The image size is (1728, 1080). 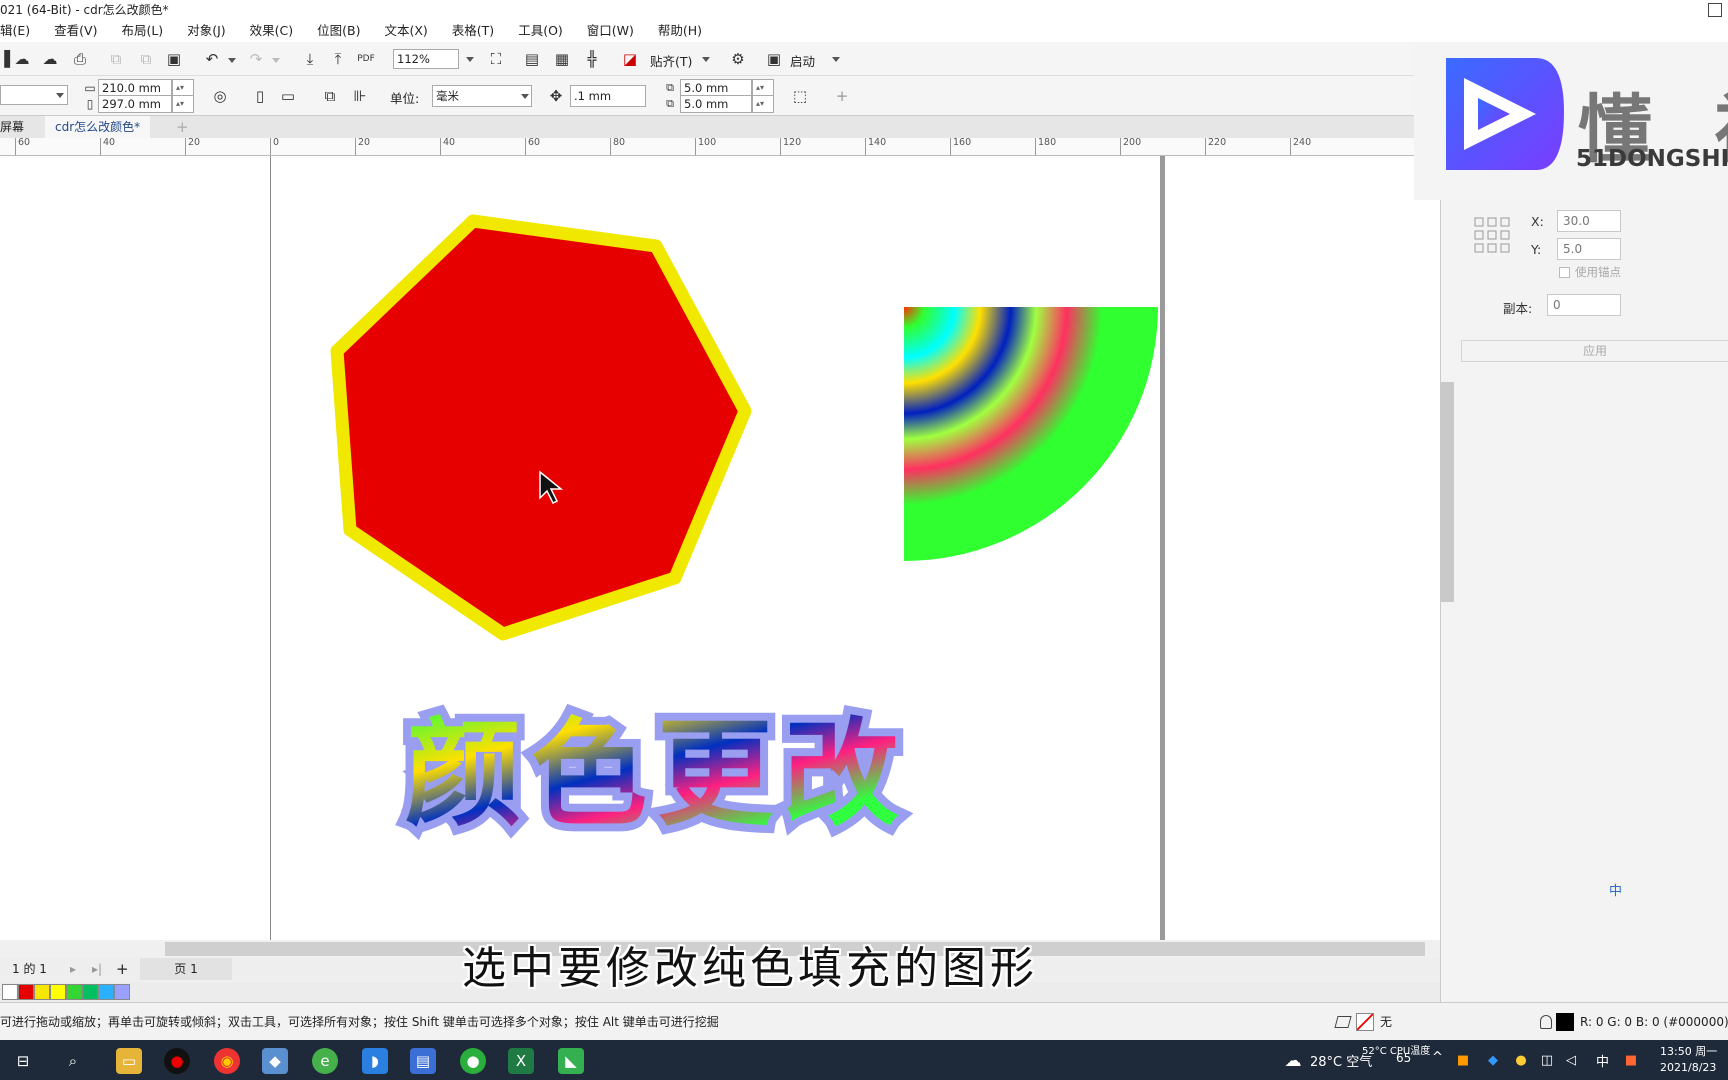 I want to click on import-icon: ⤓, so click(x=310, y=59).